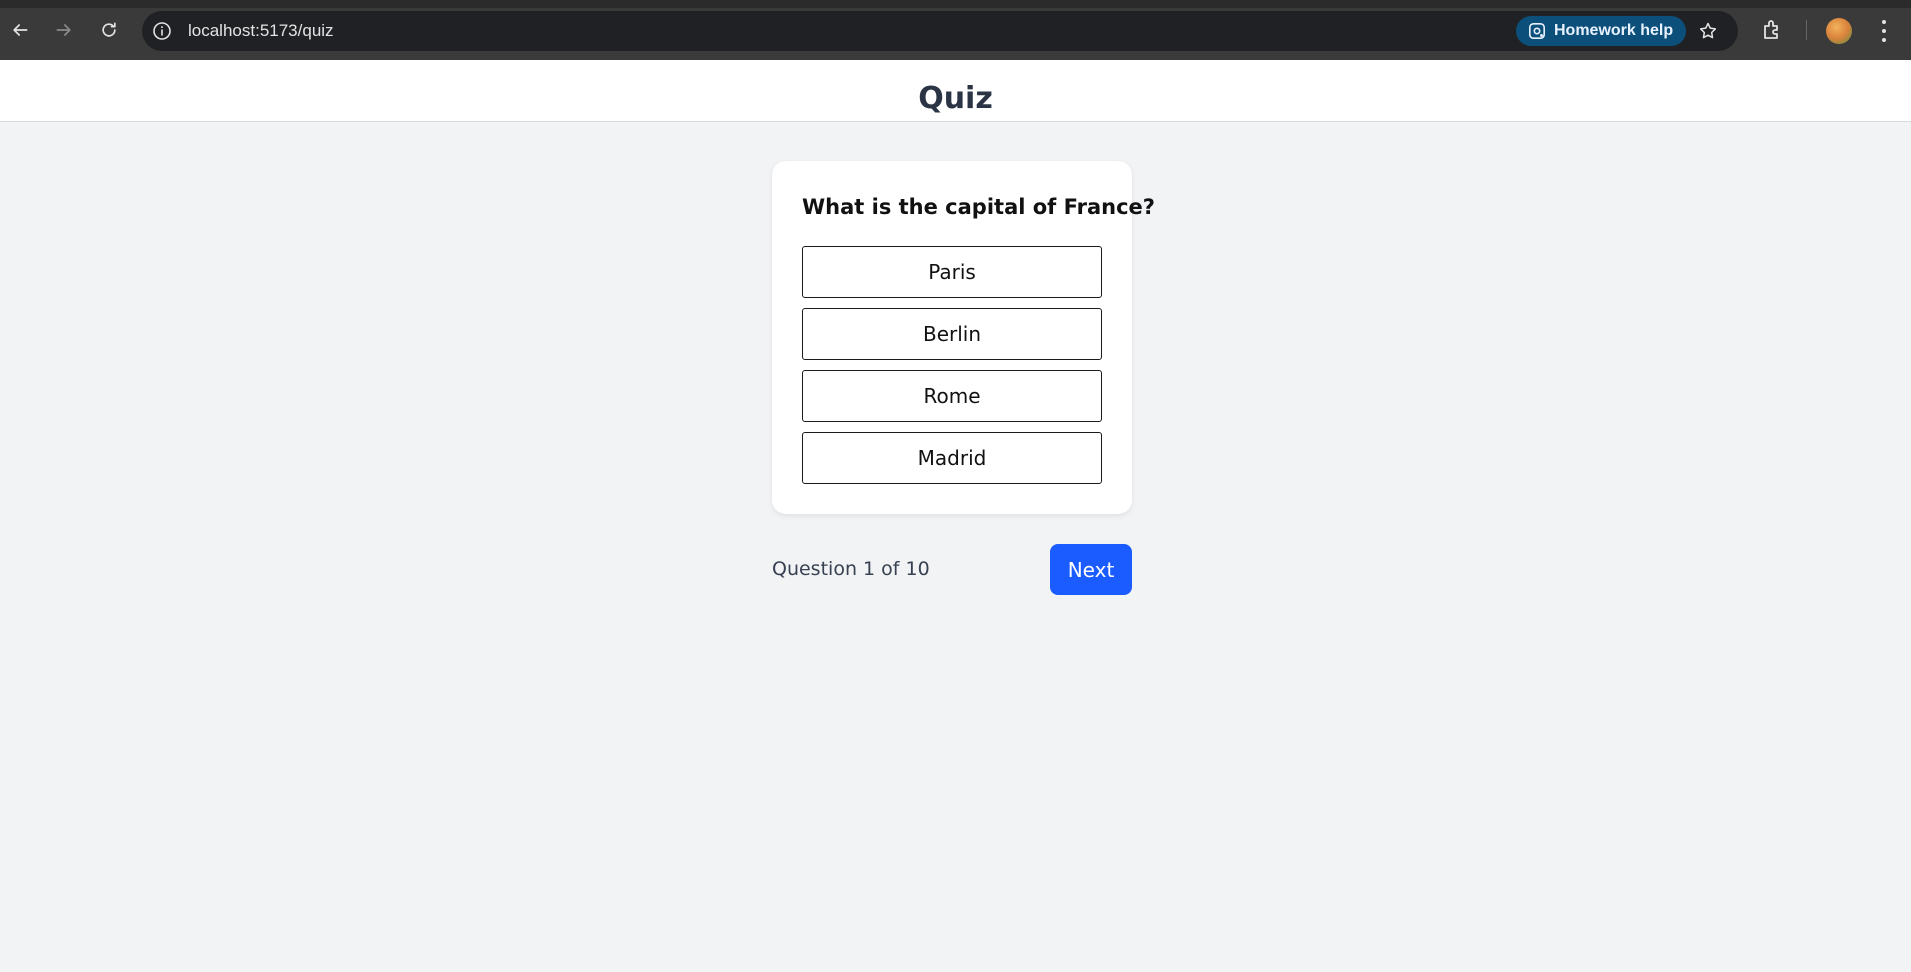 The image size is (1911, 972). Describe the element at coordinates (851, 569) in the screenshot. I see `question-counter: Question 1 of 10` at that location.